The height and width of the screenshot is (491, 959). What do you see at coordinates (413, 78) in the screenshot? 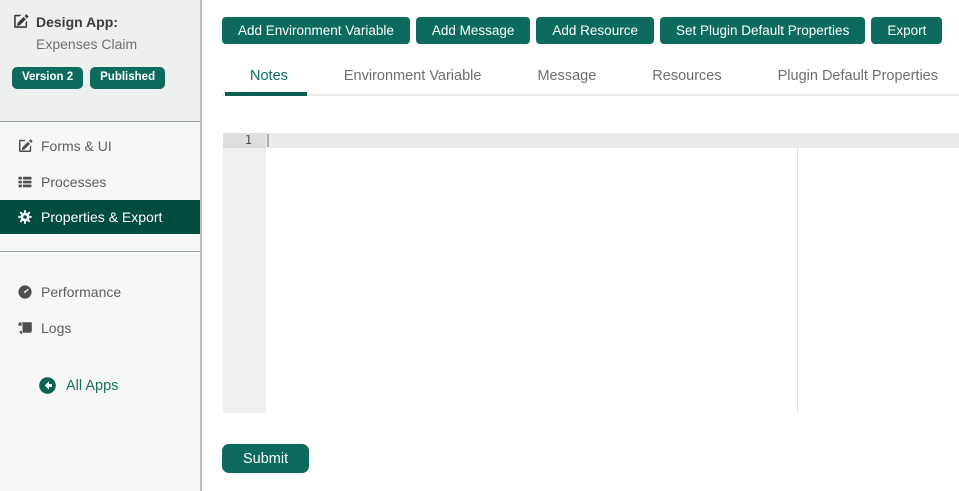
I see `tab-environment-variable: Environment Variable` at bounding box center [413, 78].